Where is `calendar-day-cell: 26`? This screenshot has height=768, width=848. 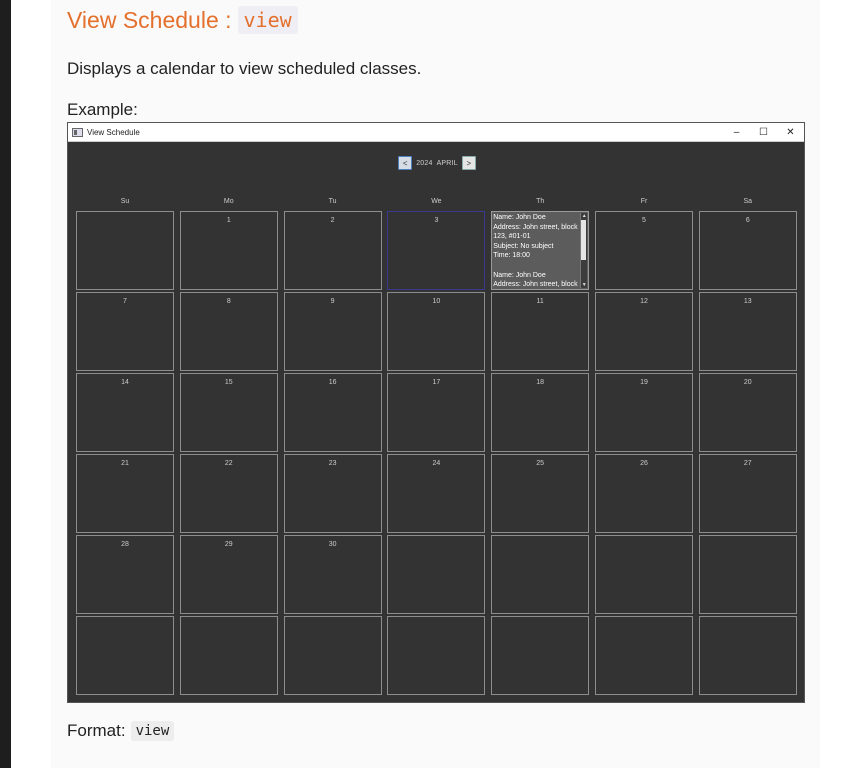
calendar-day-cell: 26 is located at coordinates (644, 493).